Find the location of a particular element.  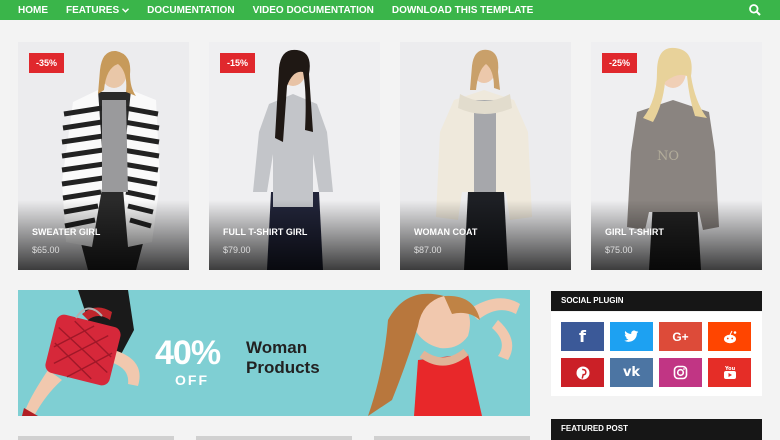

nav-video-documentation-link: VIDEO DOCUMENTATION is located at coordinates (313, 10).